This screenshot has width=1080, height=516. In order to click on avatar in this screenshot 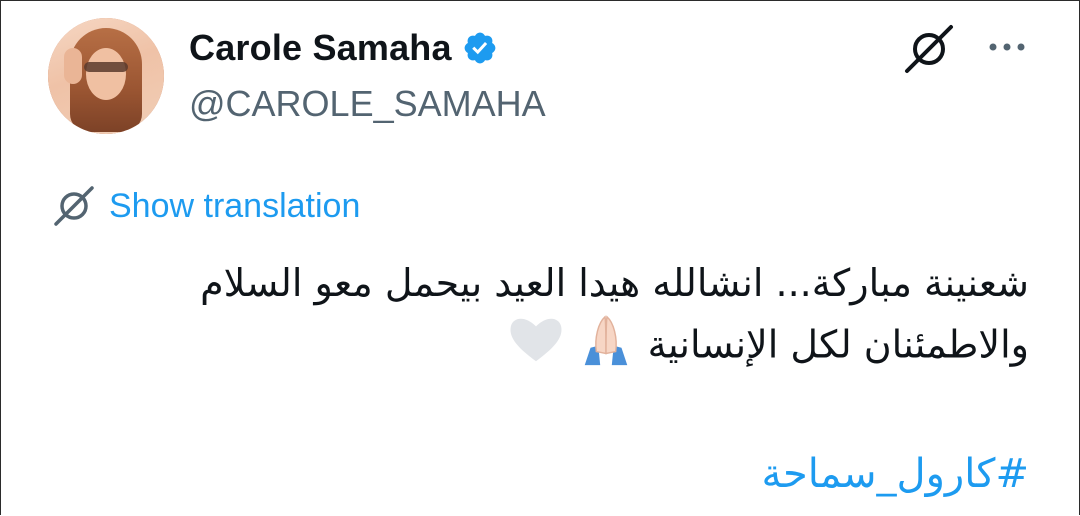, I will do `click(106, 76)`.